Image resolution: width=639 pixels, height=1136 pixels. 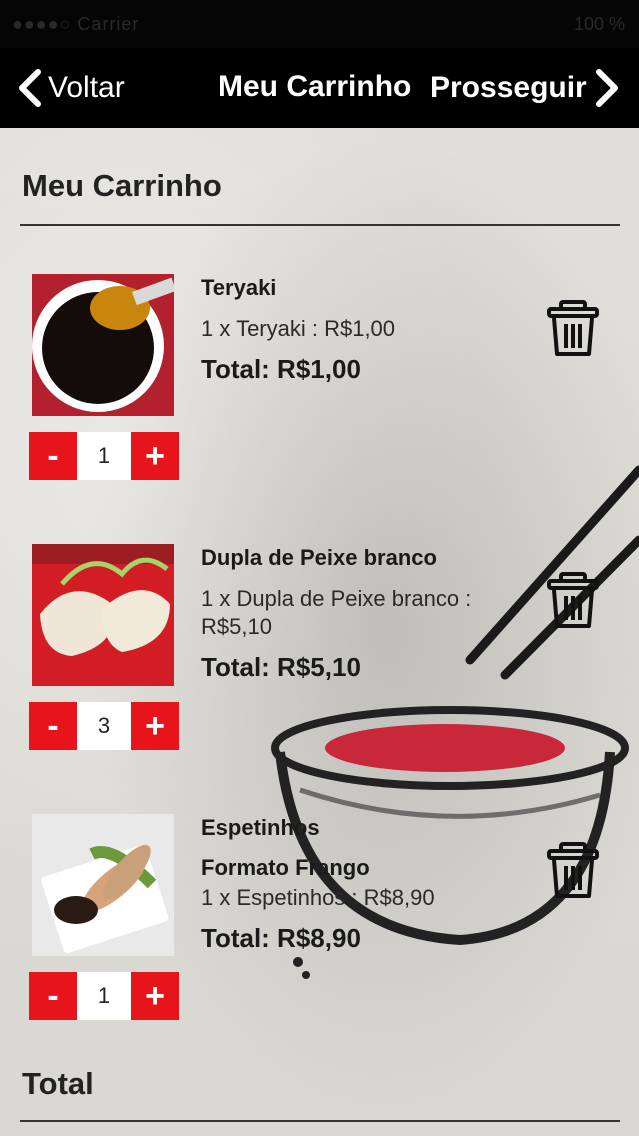 What do you see at coordinates (508, 87) in the screenshot?
I see `proceed-label: Prosseguir` at bounding box center [508, 87].